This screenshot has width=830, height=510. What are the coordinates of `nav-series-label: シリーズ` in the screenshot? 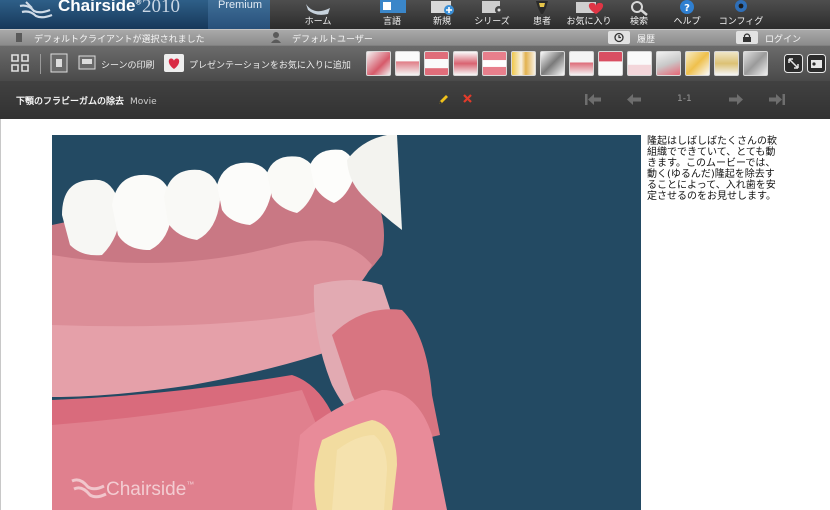 It's located at (492, 22).